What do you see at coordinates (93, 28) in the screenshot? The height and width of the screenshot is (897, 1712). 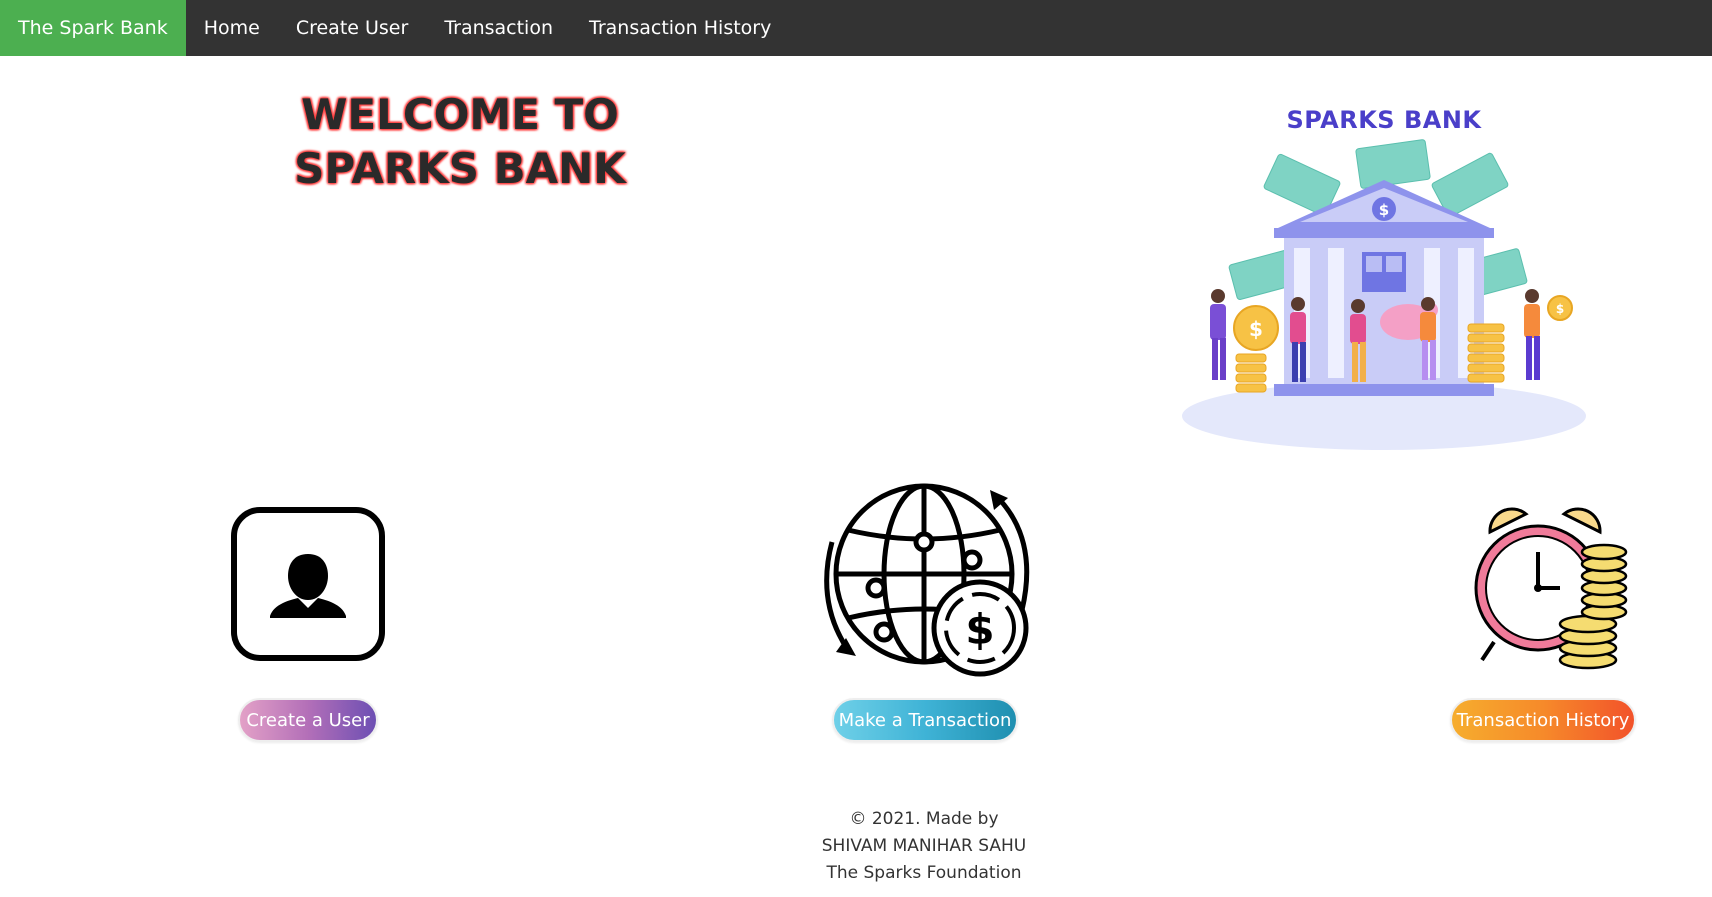 I see `nav-brand-link: The Spark Bank` at bounding box center [93, 28].